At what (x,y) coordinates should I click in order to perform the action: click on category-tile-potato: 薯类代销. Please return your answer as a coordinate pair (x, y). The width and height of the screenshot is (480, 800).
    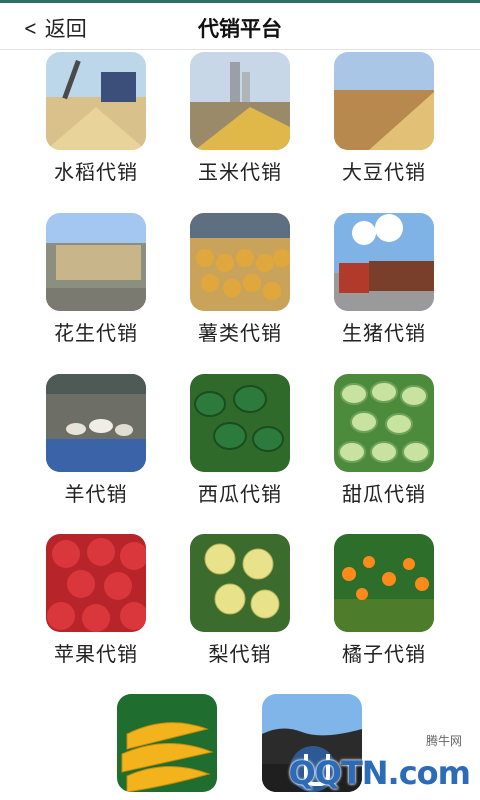
    Looking at the image, I should click on (240, 279).